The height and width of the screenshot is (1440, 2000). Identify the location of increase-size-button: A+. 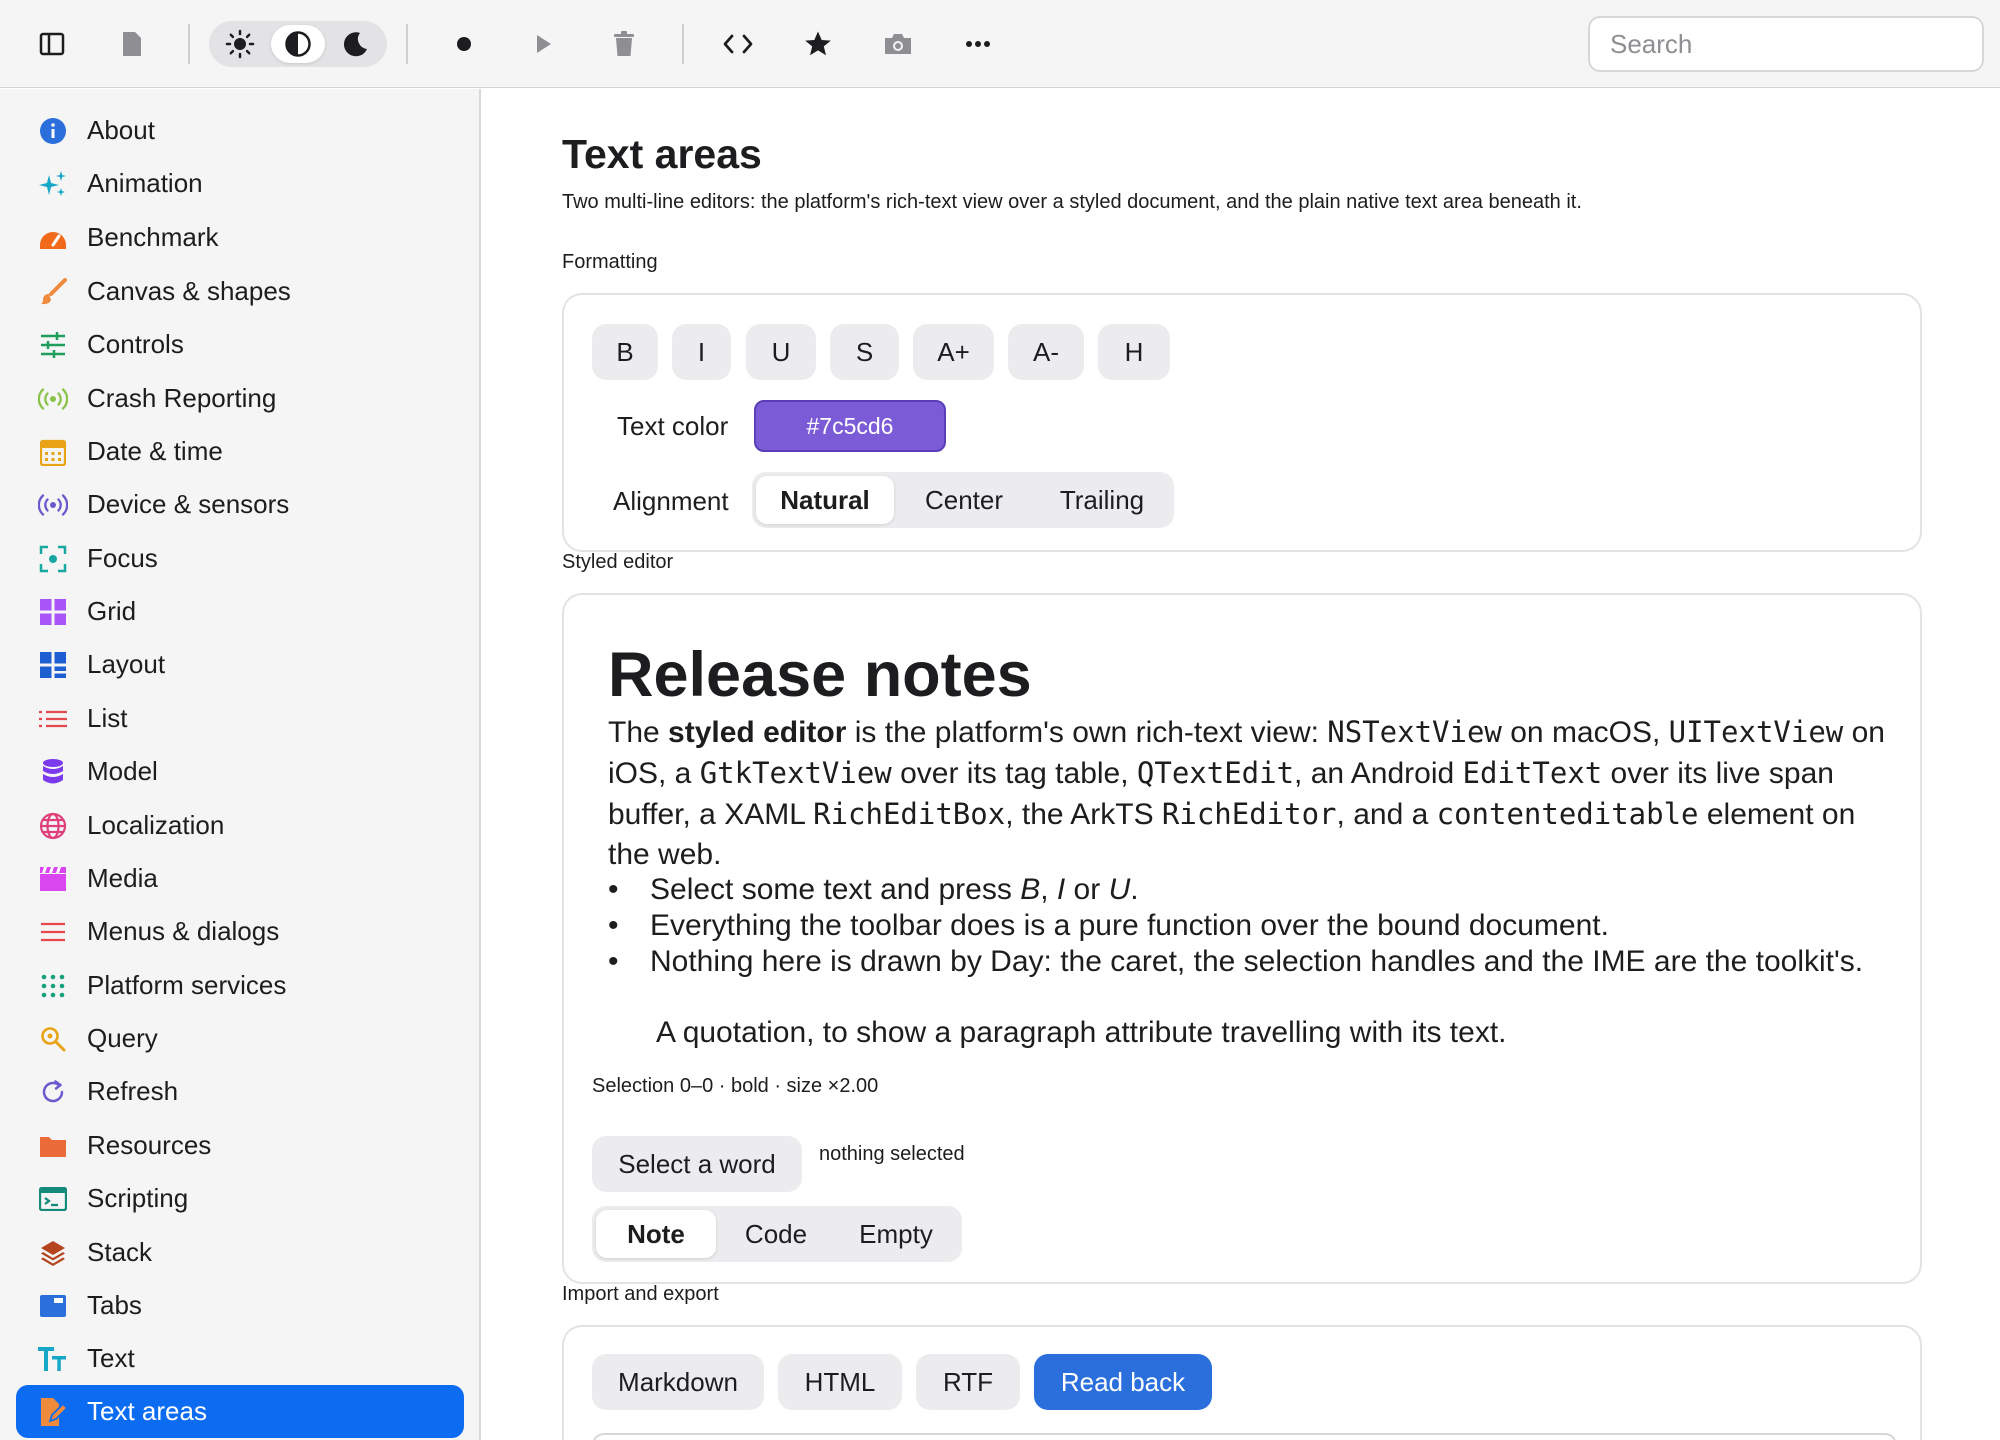
(953, 352).